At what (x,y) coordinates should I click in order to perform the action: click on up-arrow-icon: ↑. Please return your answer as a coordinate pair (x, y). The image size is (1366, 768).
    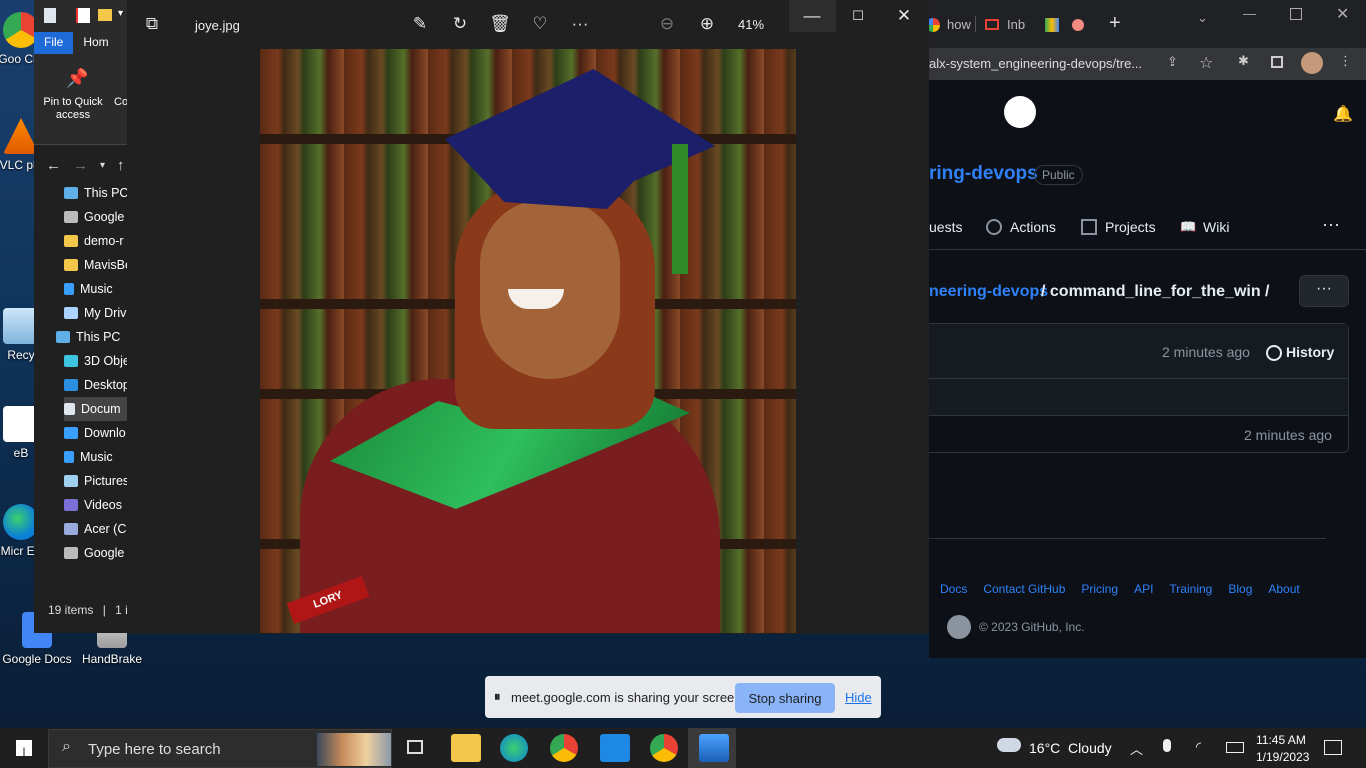
    Looking at the image, I should click on (121, 165).